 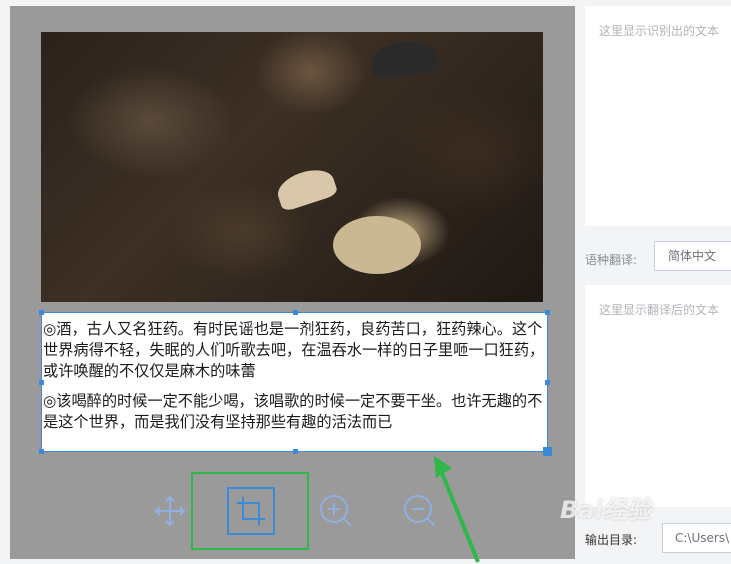 What do you see at coordinates (295, 451) in the screenshot?
I see `resize-handle-bc` at bounding box center [295, 451].